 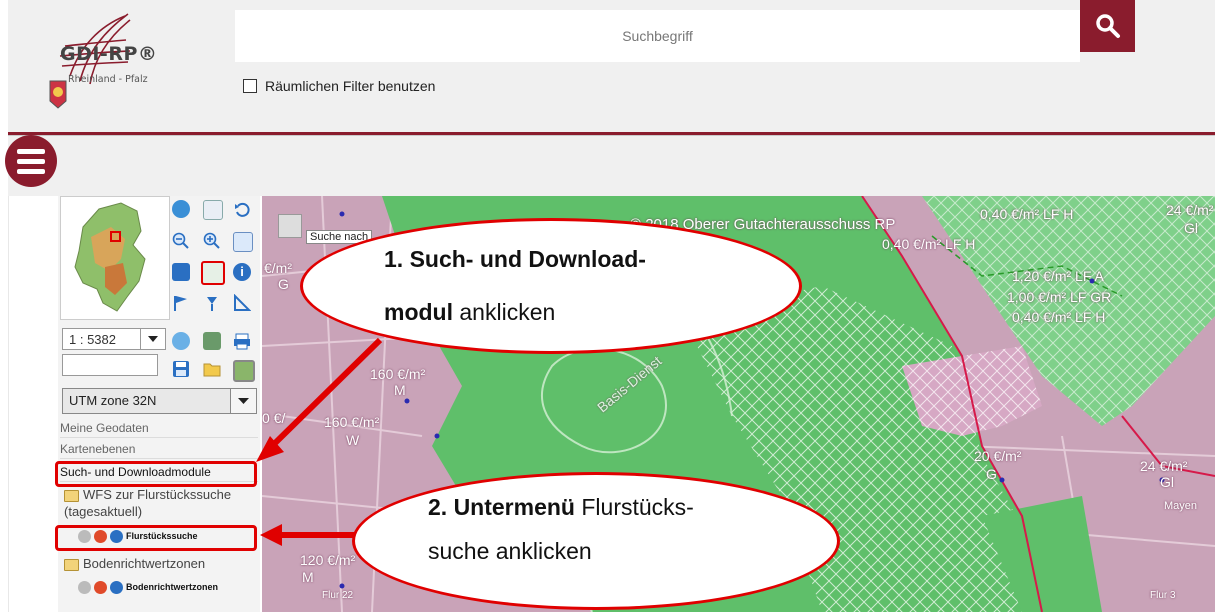 I want to click on callout-step-2-line2: suche anklicken, so click(x=510, y=551).